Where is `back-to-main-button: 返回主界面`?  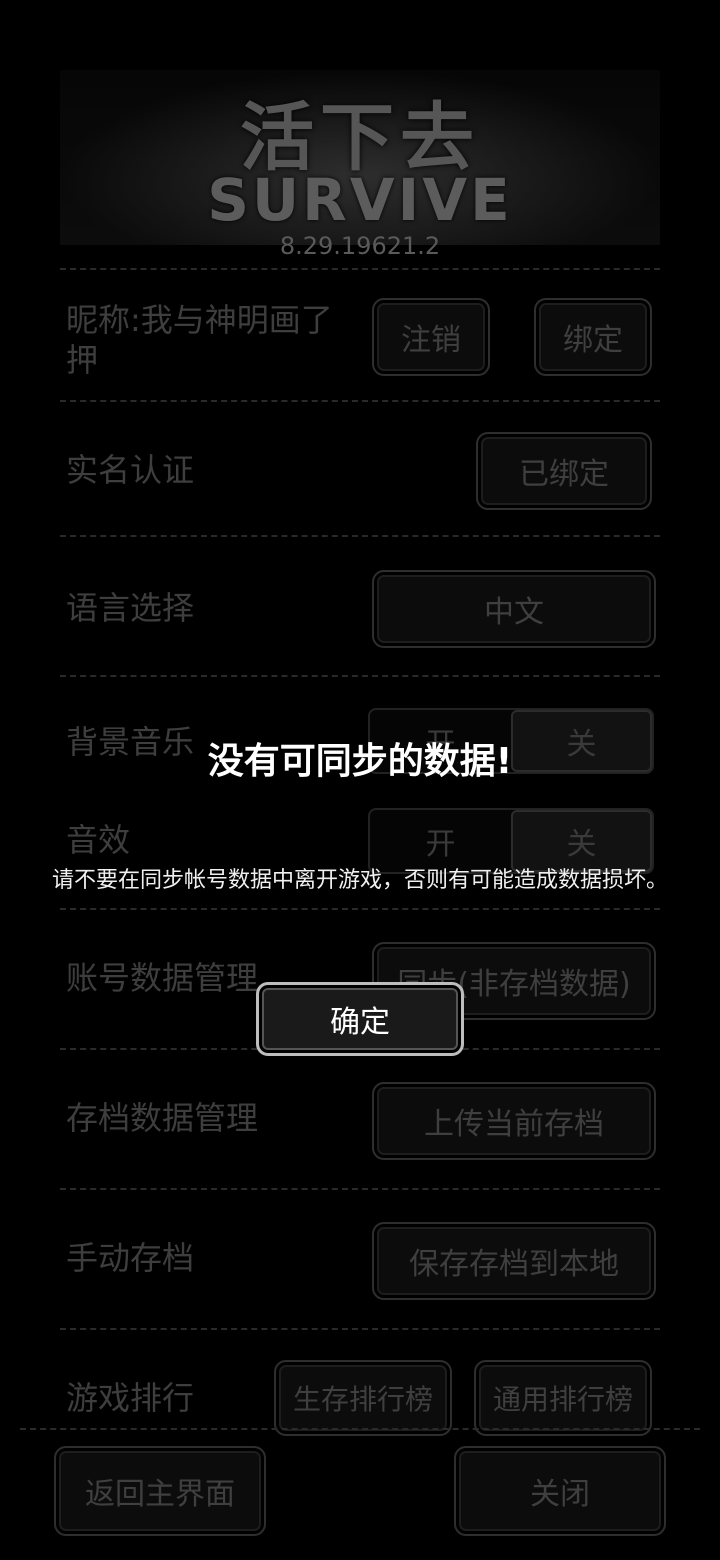
back-to-main-button: 返回主界面 is located at coordinates (160, 1491).